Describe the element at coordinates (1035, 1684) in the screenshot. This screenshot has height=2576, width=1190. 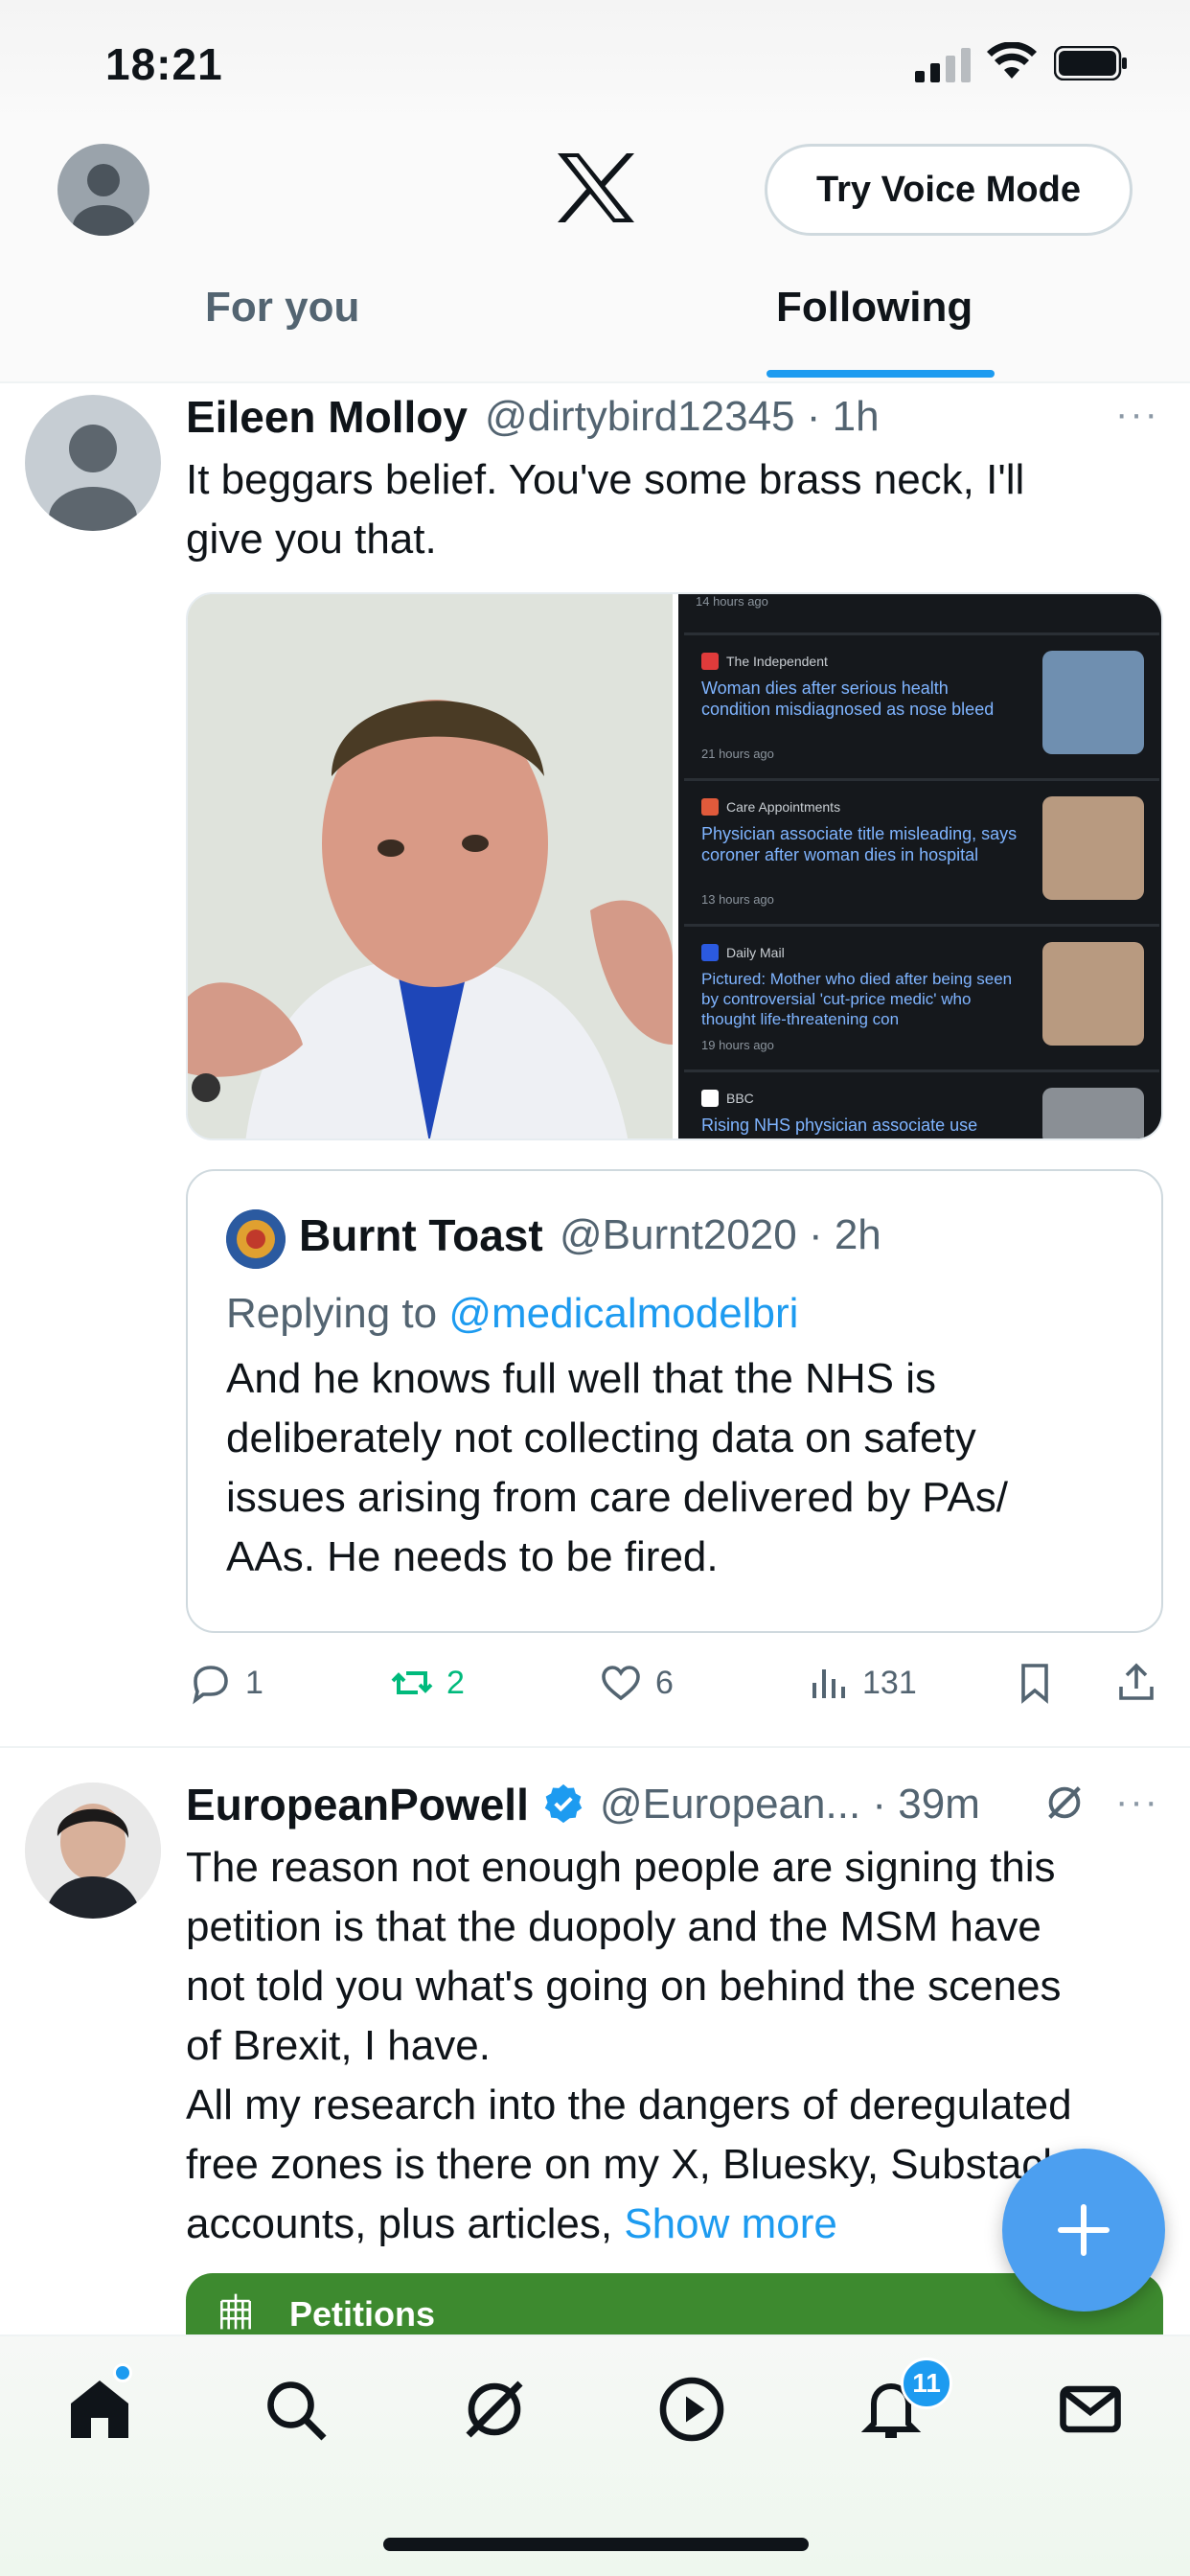
I see `bookmark-icon` at that location.